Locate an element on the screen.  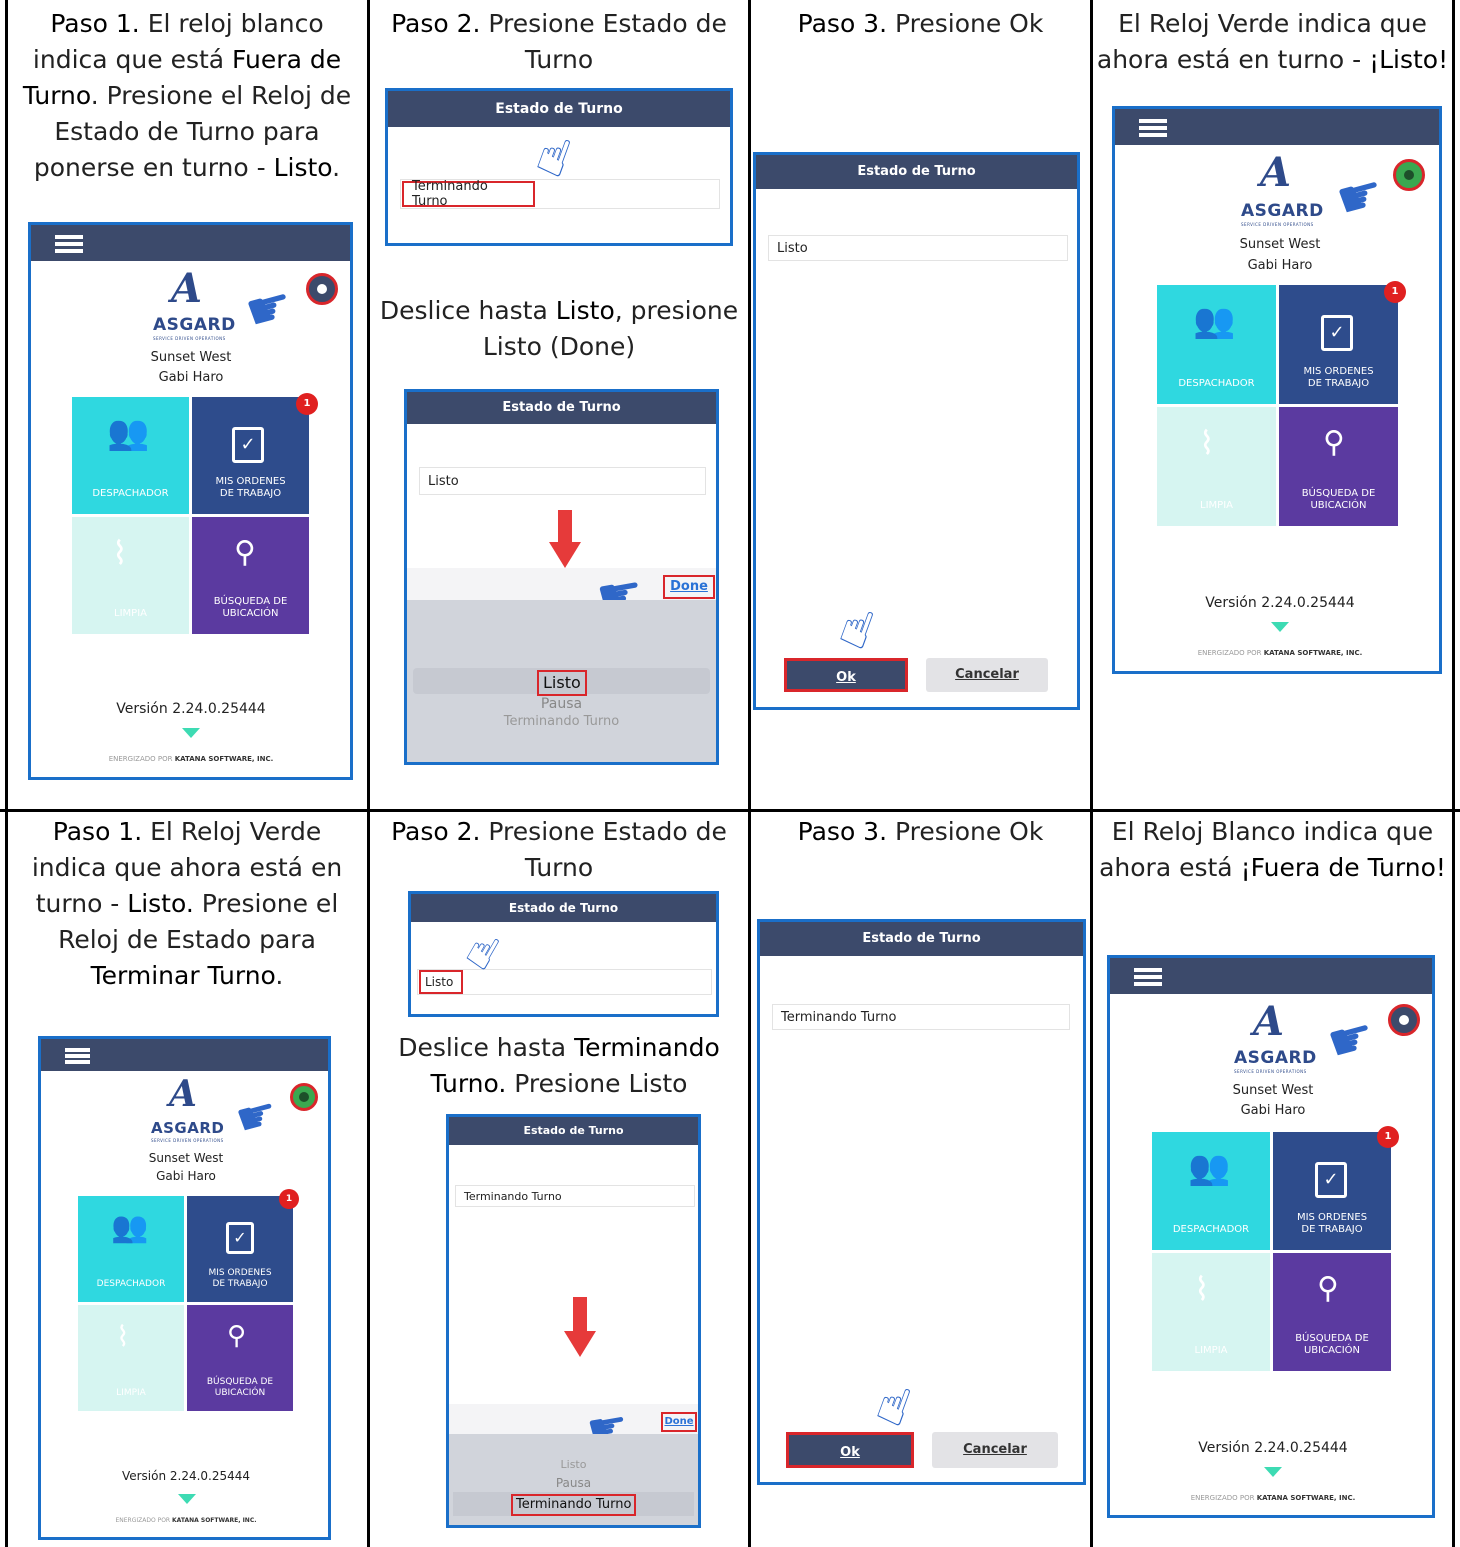
picker-option: Terminando Turno is located at coordinates (561, 721).